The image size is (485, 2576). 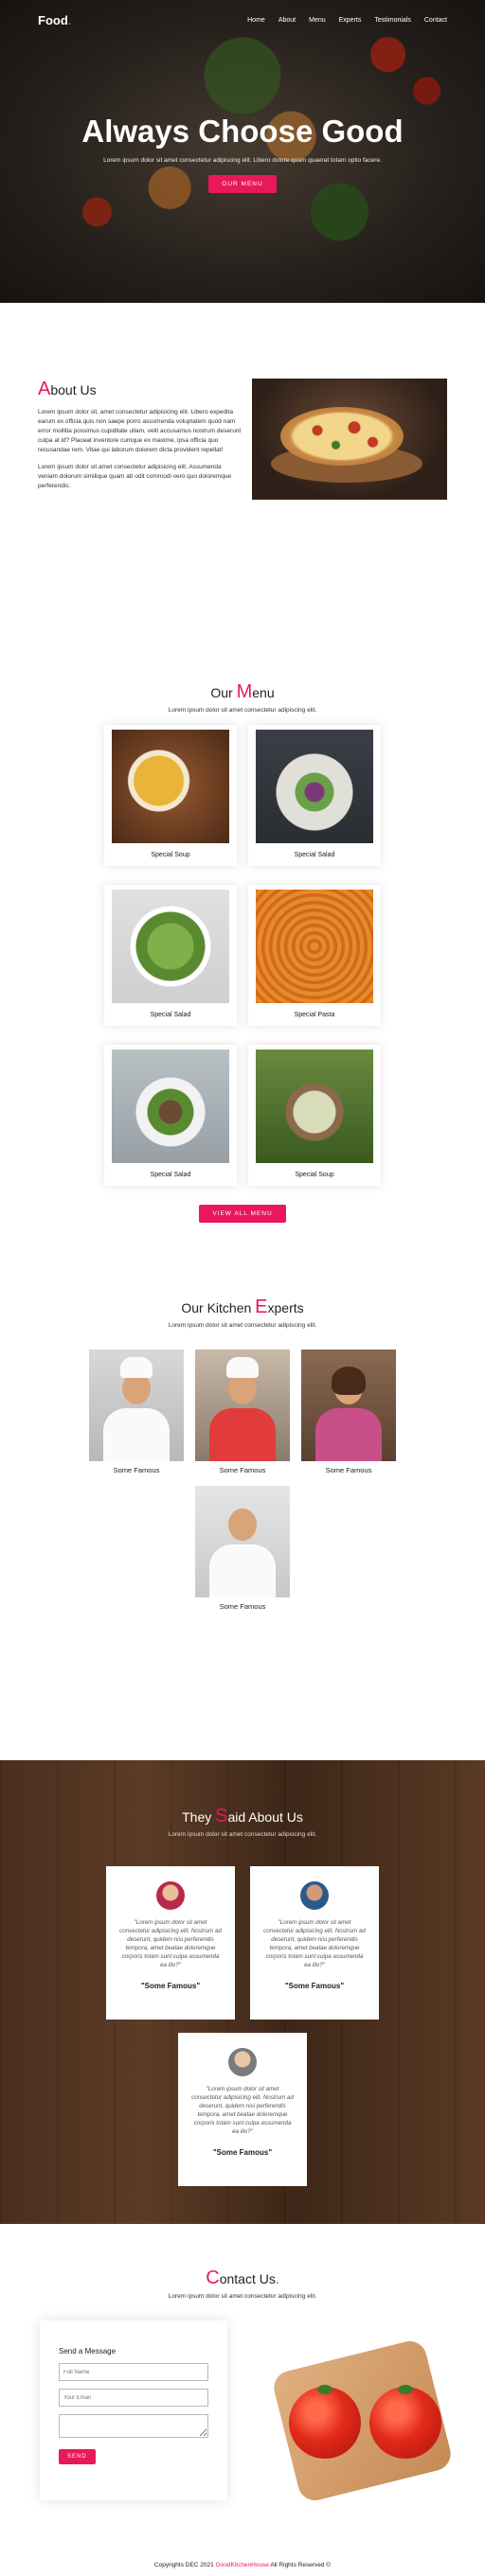 What do you see at coordinates (218, 1307) in the screenshot?
I see `experts-title-prefix: Our Kitchen` at bounding box center [218, 1307].